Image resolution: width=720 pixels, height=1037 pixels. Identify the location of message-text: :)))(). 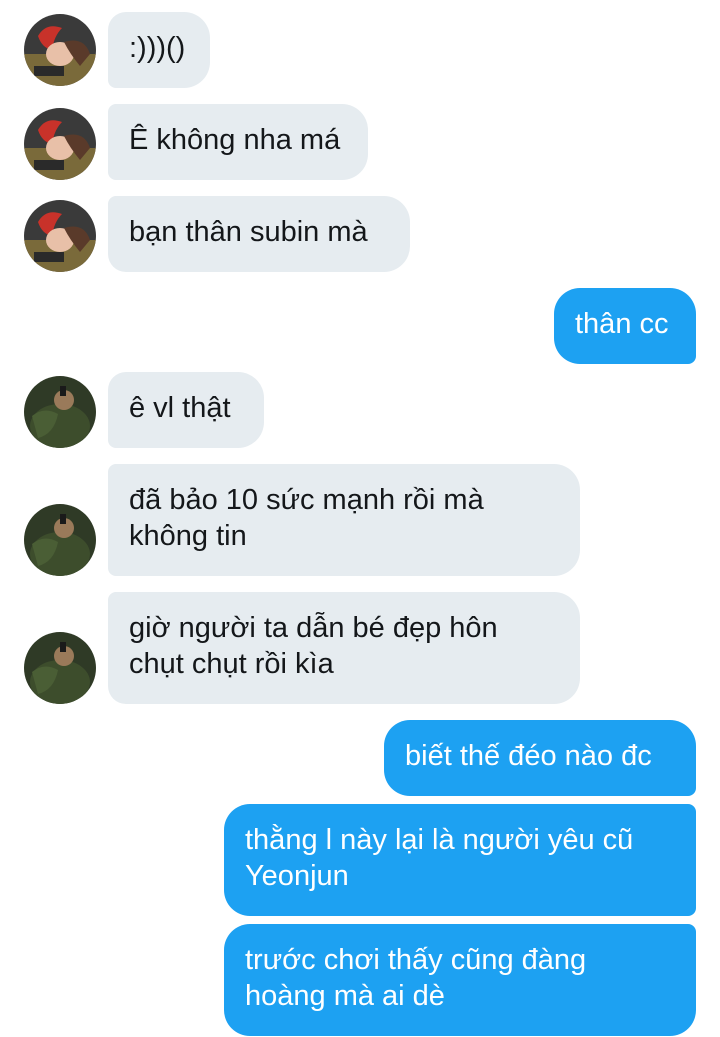
(157, 48).